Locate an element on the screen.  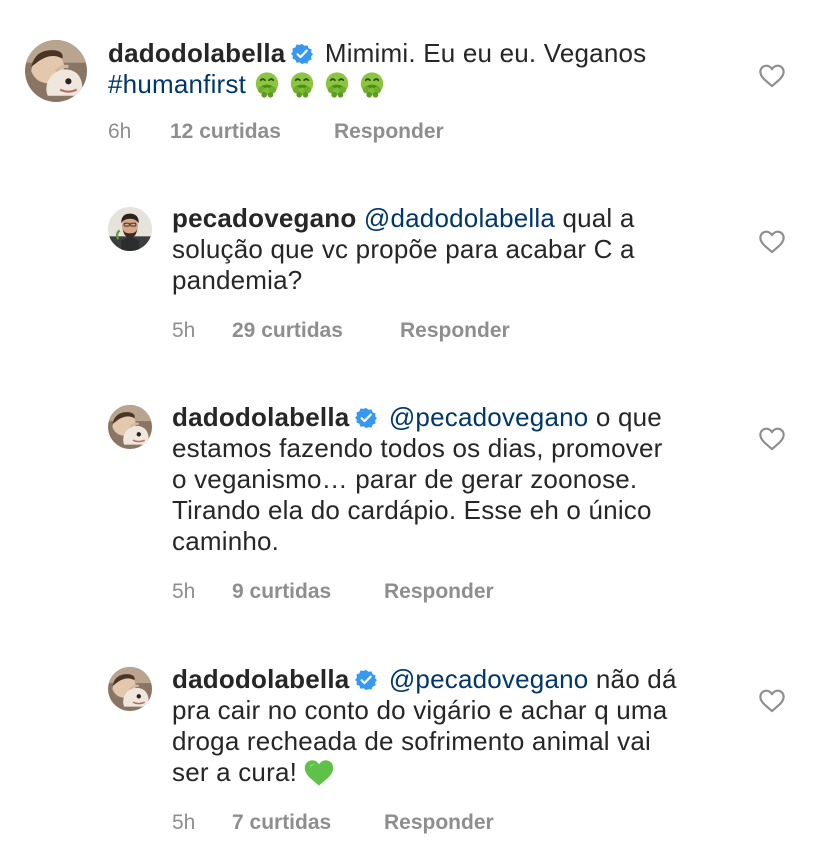
comment-body-line5: caminho. is located at coordinates (226, 541).